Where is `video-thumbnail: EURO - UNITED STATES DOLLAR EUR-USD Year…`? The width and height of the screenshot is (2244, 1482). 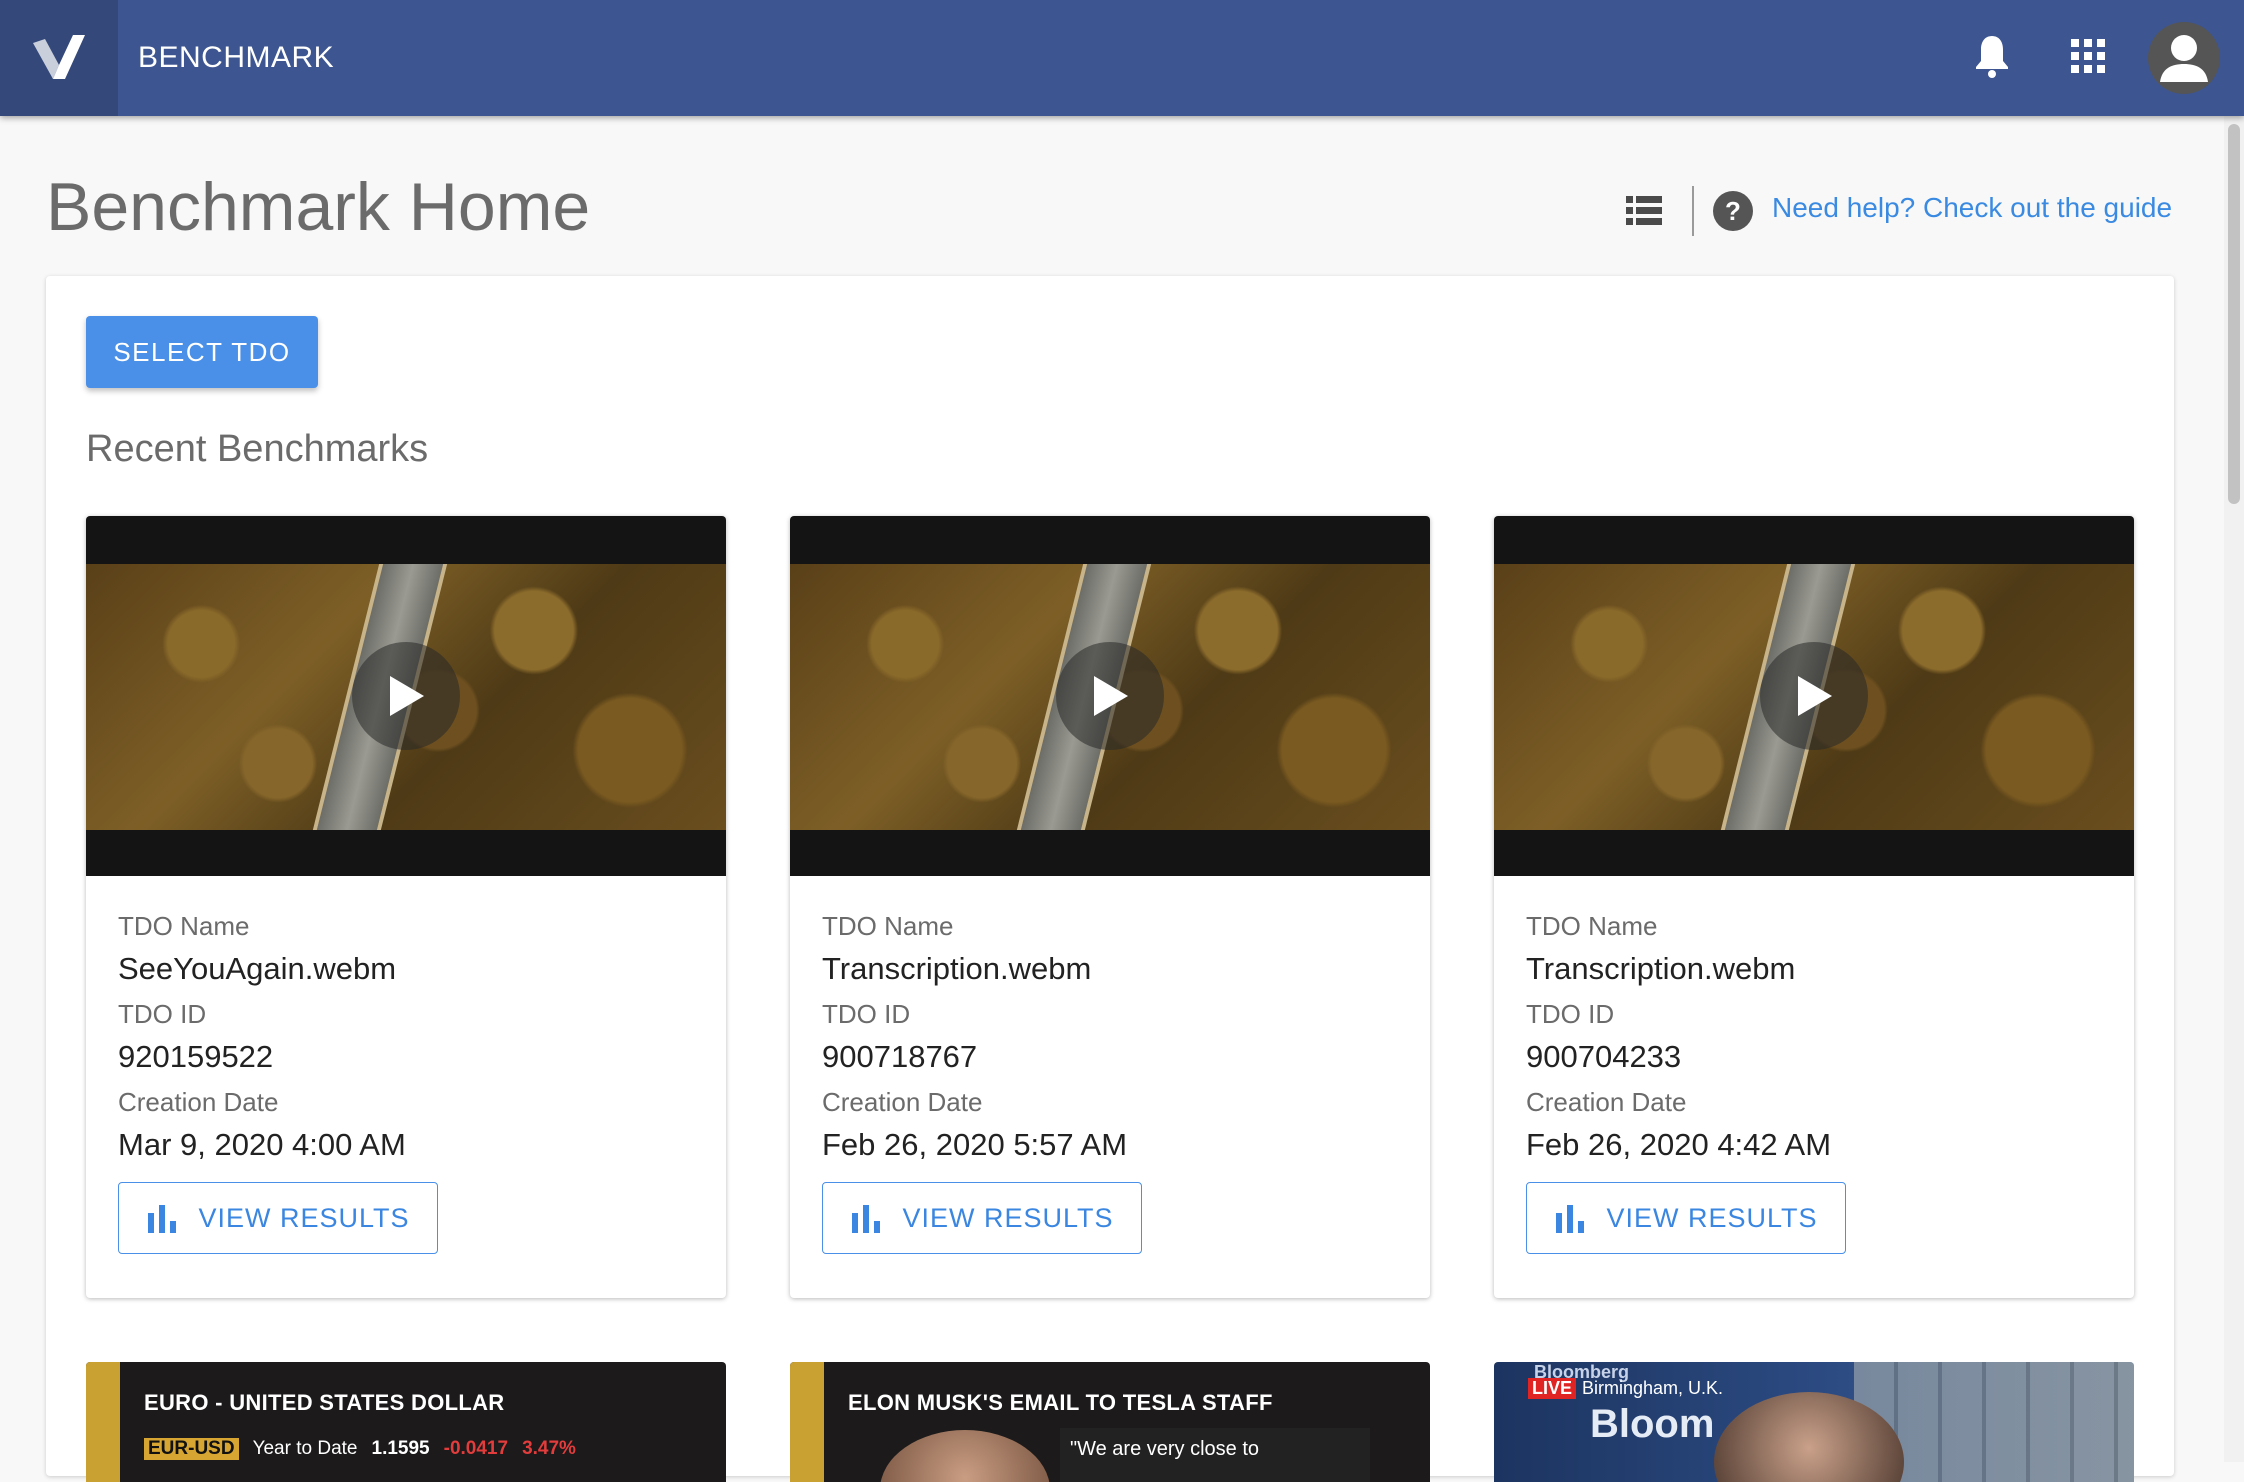
video-thumbnail: EURO - UNITED STATES DOLLAR EUR-USD Year… is located at coordinates (406, 1422).